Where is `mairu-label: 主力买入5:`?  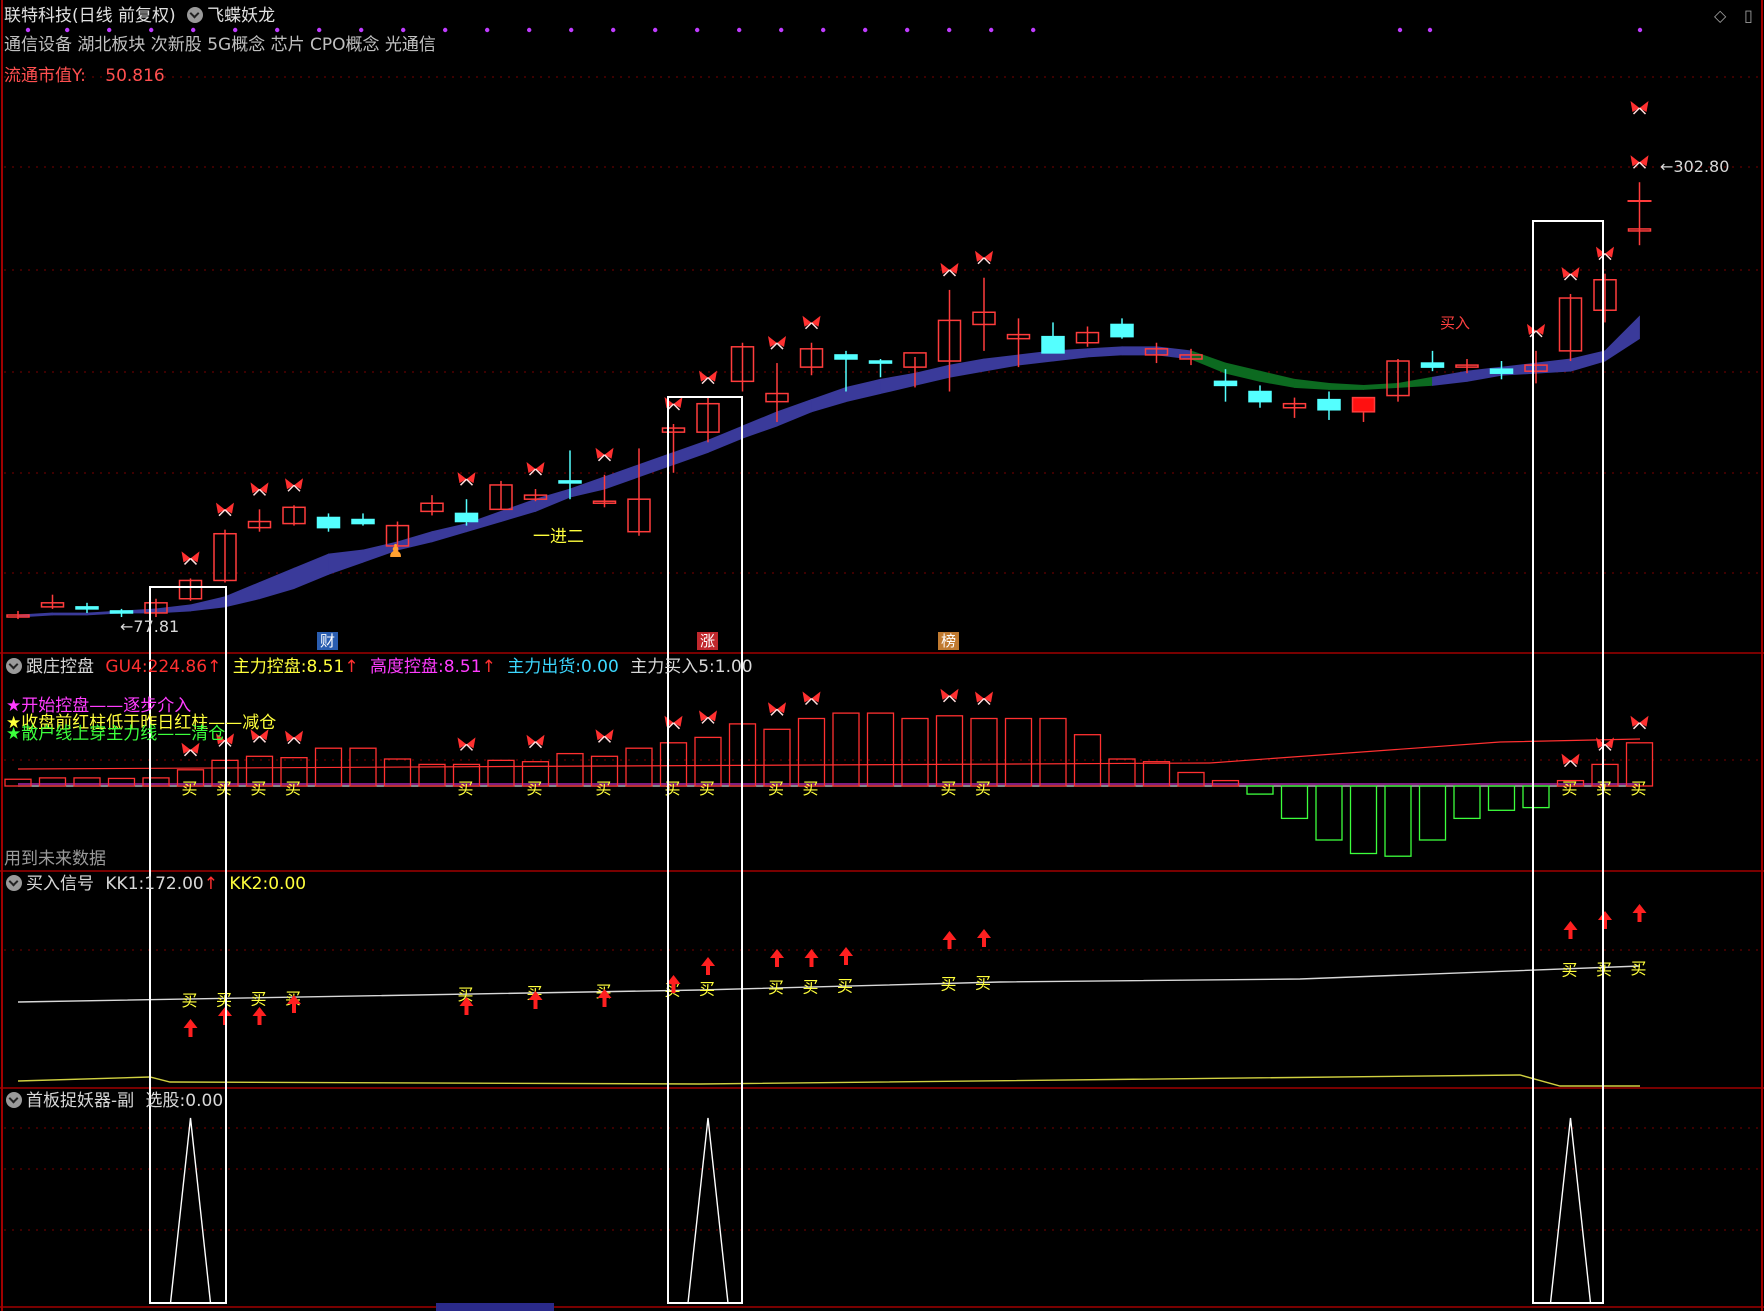
mairu-label: 主力买入5: is located at coordinates (672, 667).